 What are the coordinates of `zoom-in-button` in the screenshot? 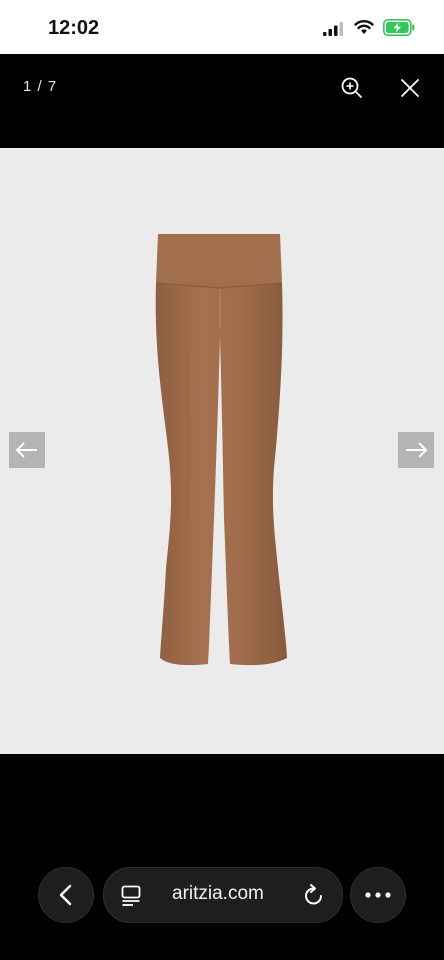 It's located at (352, 88).